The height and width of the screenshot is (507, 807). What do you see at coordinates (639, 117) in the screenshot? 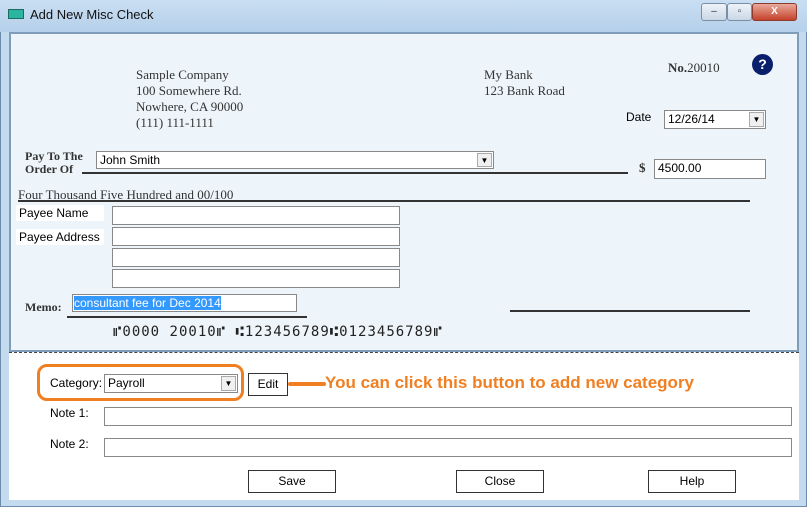
I see `date-label: Date` at bounding box center [639, 117].